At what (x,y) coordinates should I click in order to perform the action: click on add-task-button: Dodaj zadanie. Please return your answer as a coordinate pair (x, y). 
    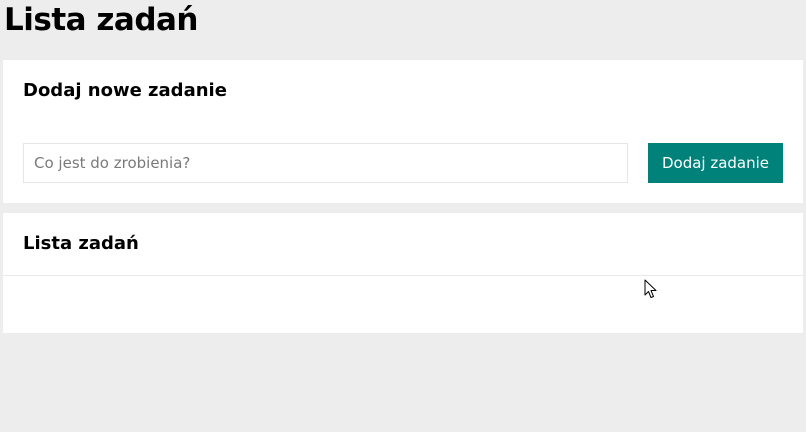
    Looking at the image, I should click on (715, 163).